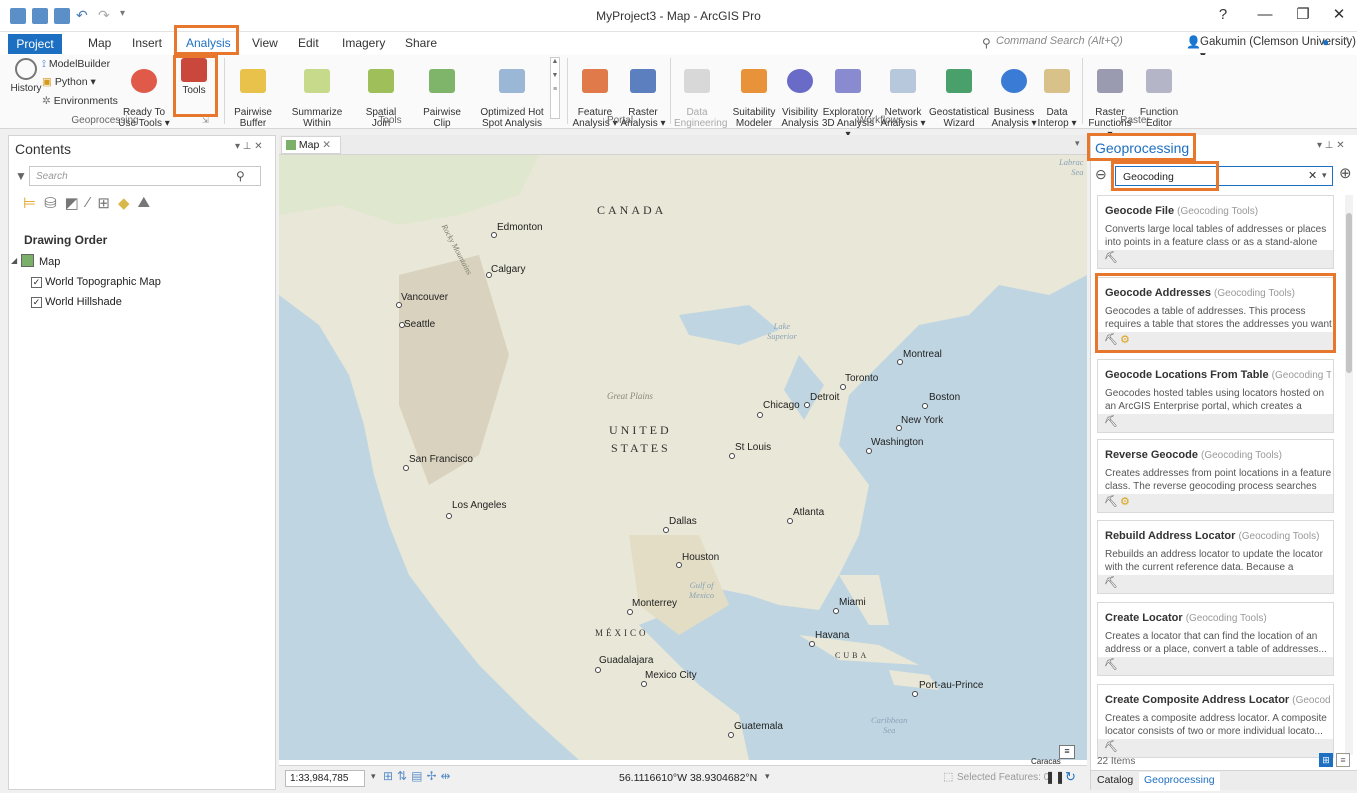 This screenshot has height=793, width=1357. Describe the element at coordinates (1346, 41) in the screenshot. I see `ribbon-collapse-icon: ⌃` at that location.